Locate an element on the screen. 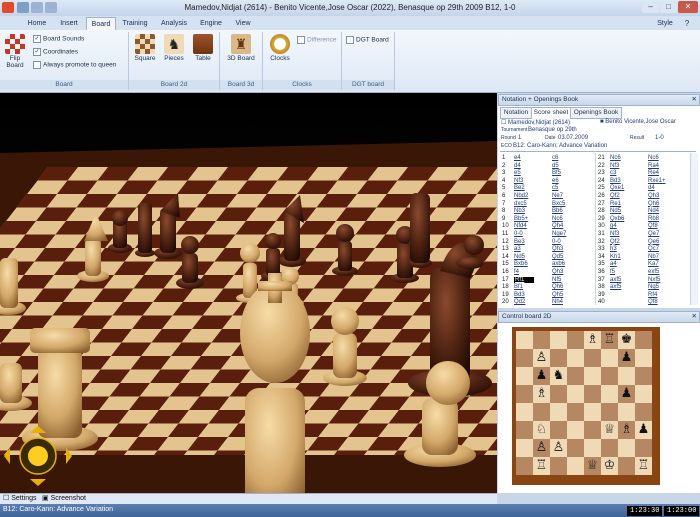 The image size is (700, 517). white-move: Qd2 is located at coordinates (519, 302).